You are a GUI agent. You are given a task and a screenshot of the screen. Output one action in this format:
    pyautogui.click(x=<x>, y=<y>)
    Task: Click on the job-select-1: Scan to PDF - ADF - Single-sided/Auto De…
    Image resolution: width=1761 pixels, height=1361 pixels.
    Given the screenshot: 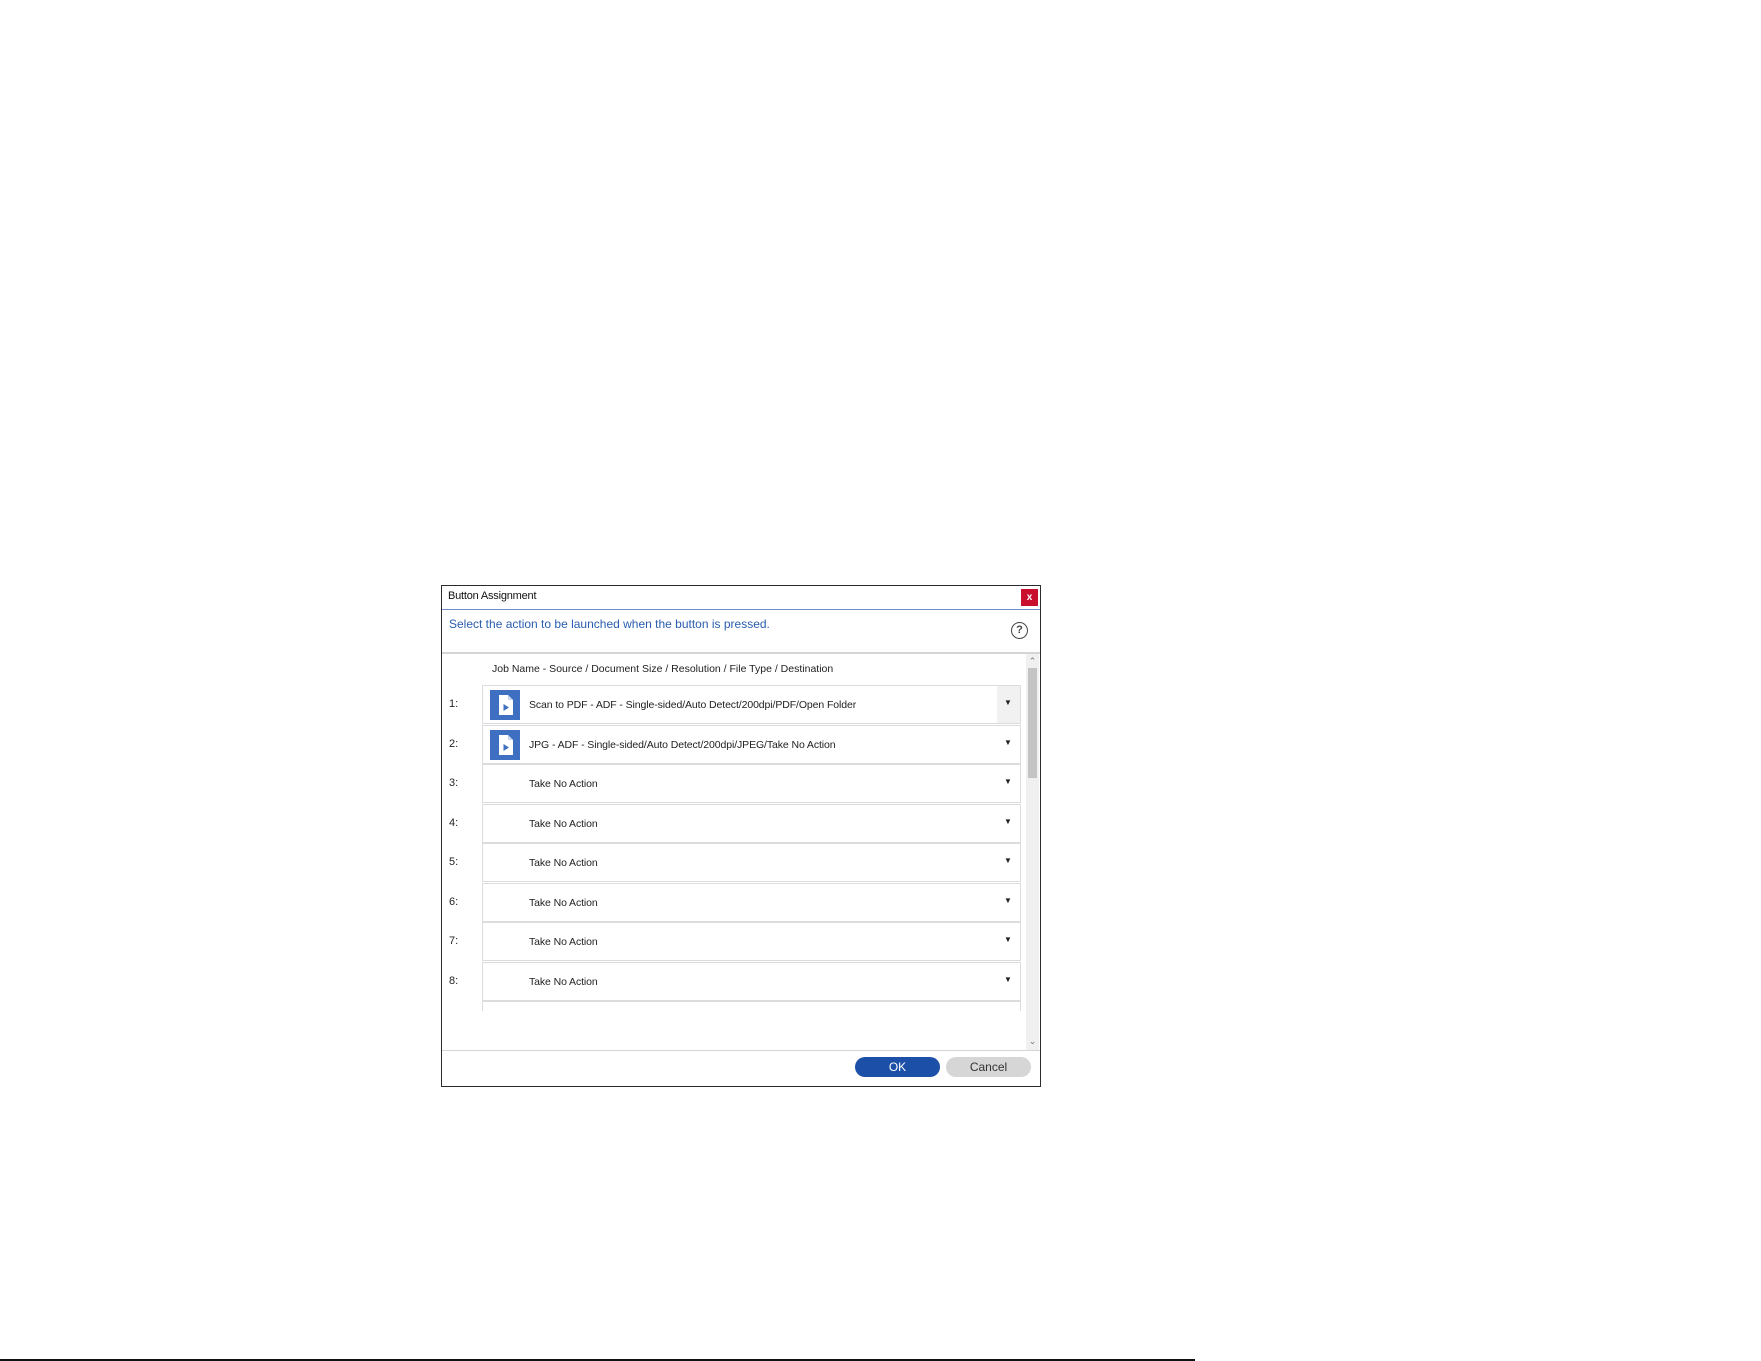 What is the action you would take?
    pyautogui.click(x=751, y=704)
    